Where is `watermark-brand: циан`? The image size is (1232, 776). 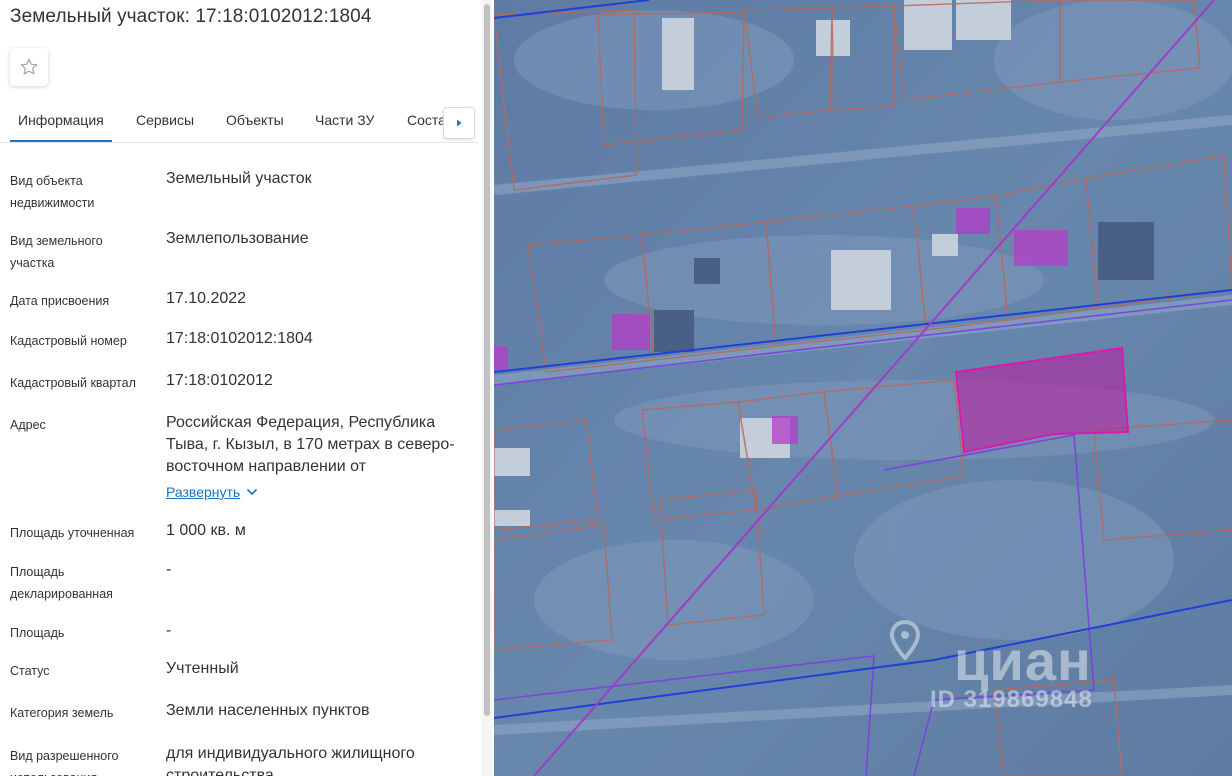
watermark-brand: циан is located at coordinates (1023, 660).